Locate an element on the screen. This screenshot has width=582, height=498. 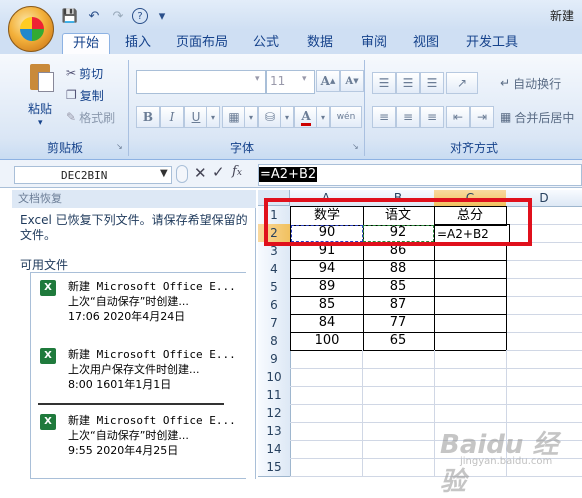
tab-developer: 开发工具 is located at coordinates (492, 43).